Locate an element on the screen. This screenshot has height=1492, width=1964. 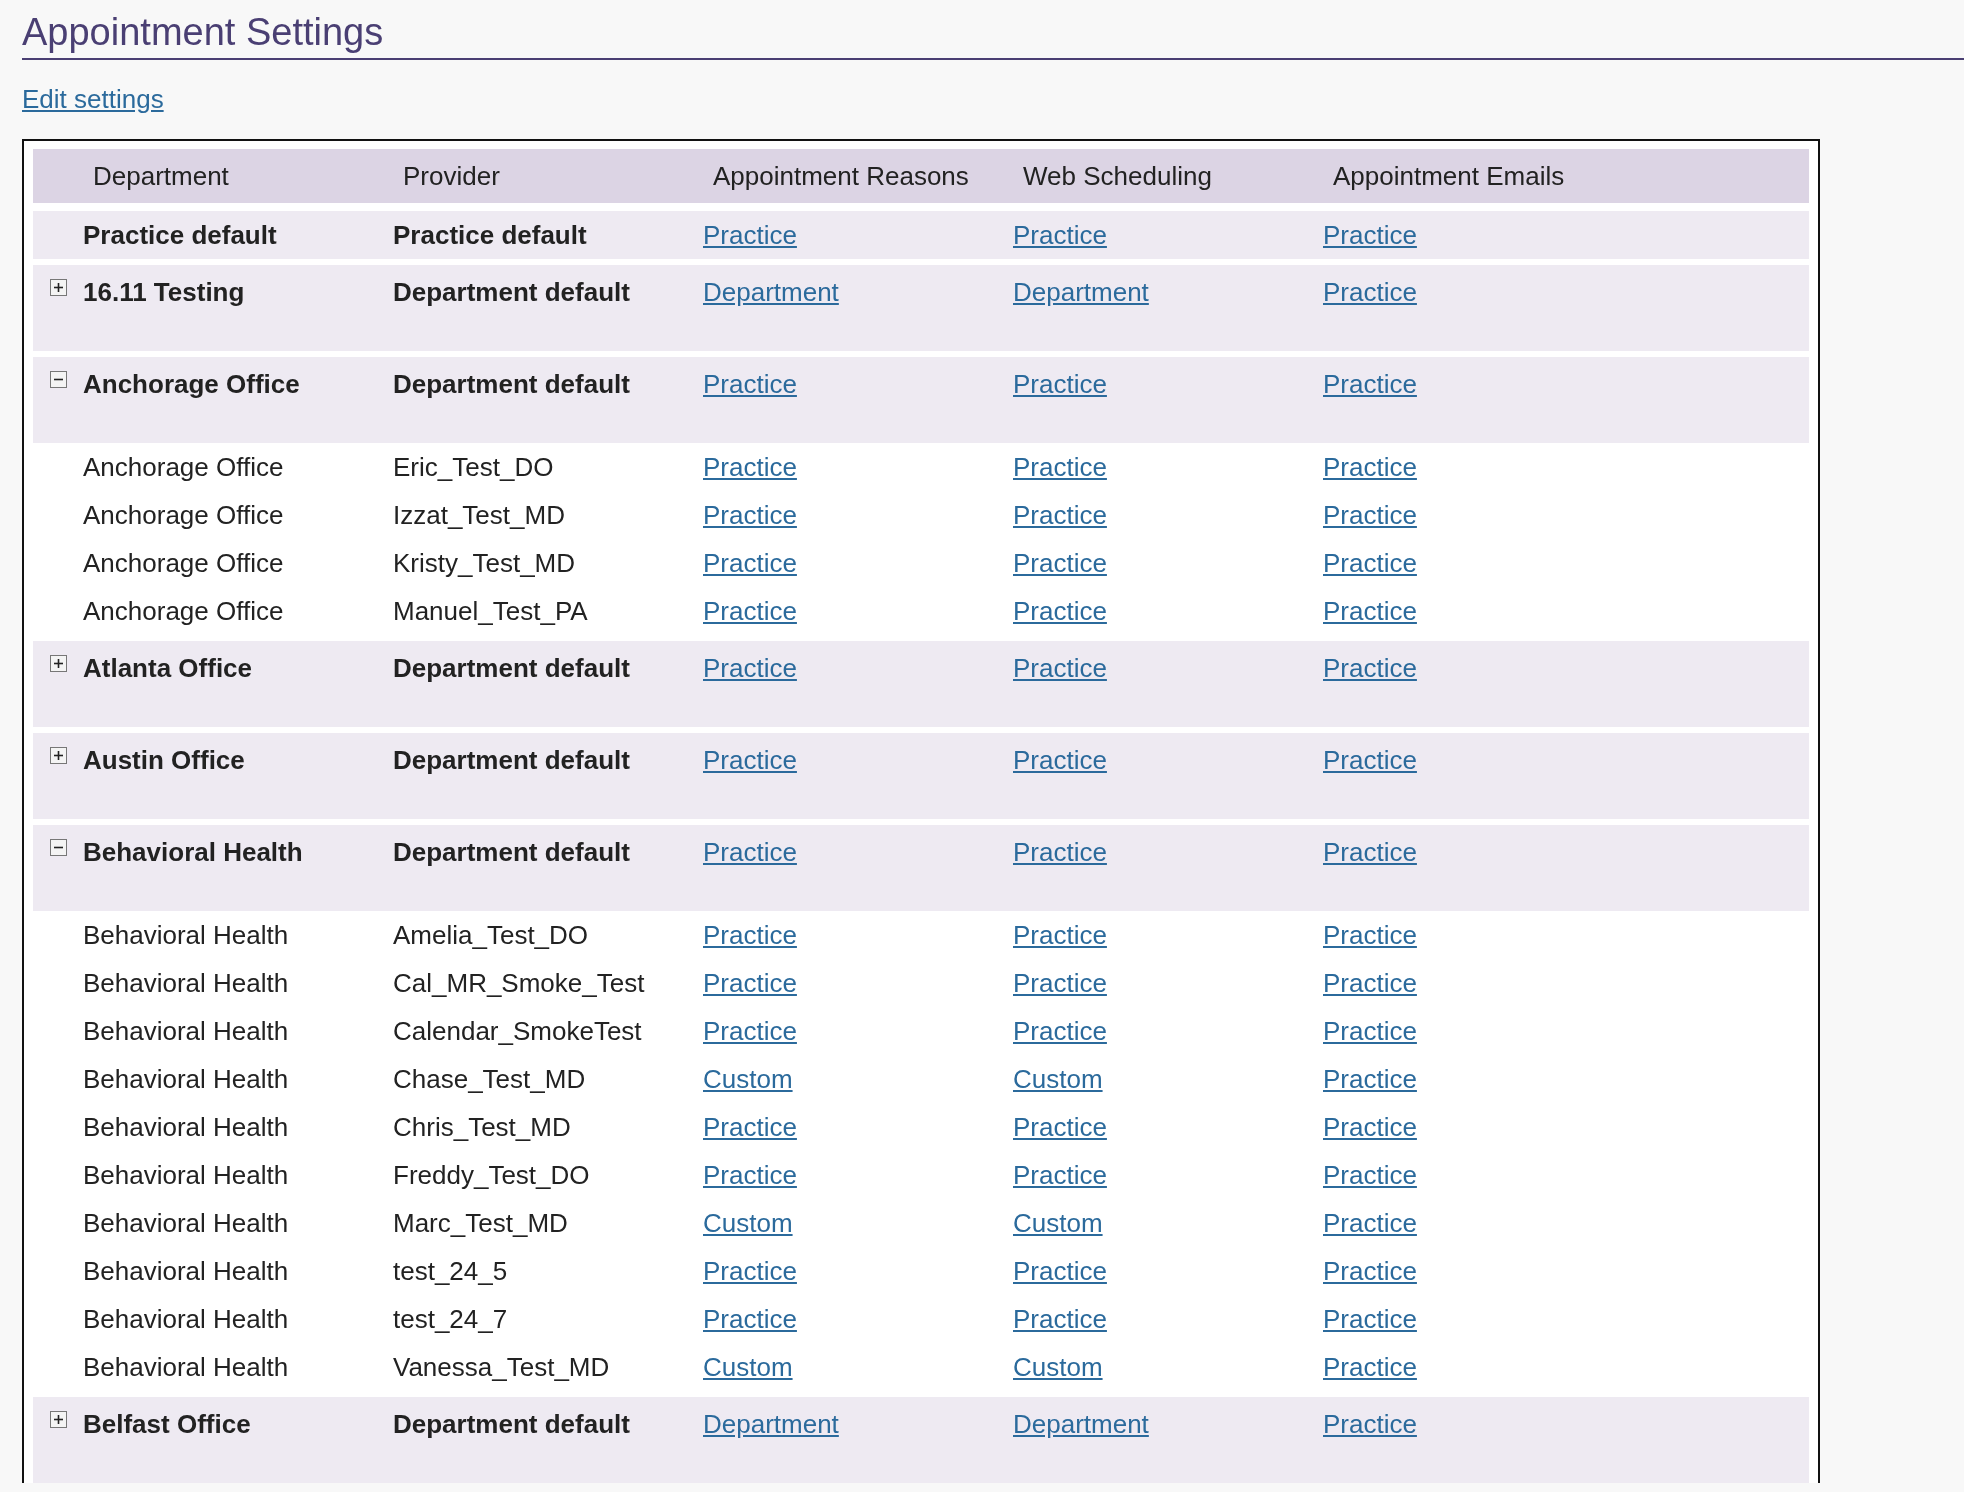
provider-name: Vanessa_Test_MD is located at coordinates (501, 1366).